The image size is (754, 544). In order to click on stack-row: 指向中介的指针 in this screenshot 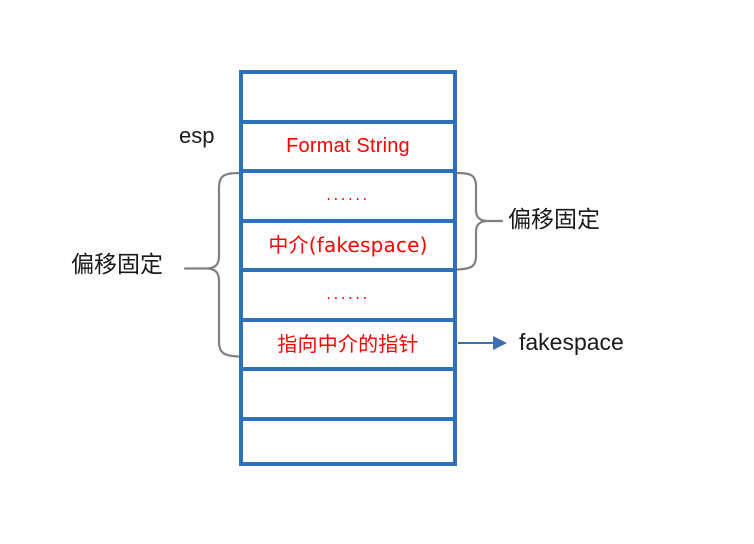, I will do `click(348, 346)`.